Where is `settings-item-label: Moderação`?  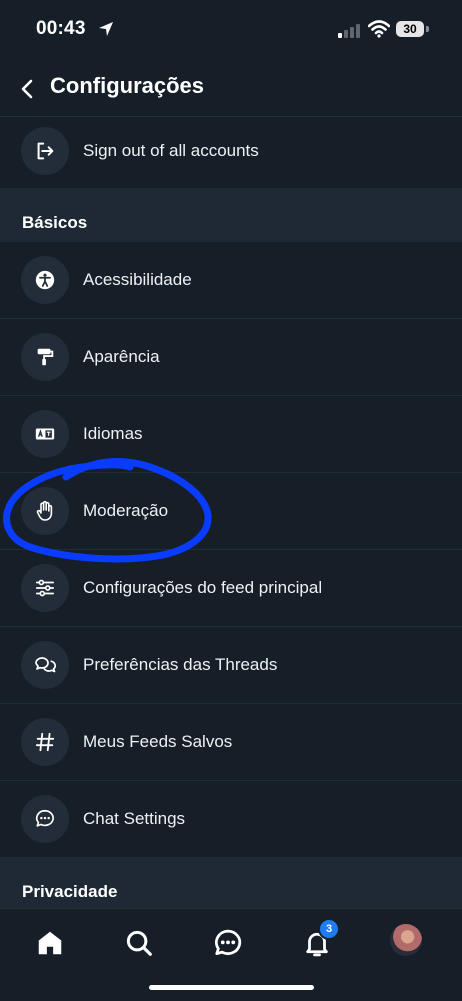 settings-item-label: Moderação is located at coordinates (126, 510).